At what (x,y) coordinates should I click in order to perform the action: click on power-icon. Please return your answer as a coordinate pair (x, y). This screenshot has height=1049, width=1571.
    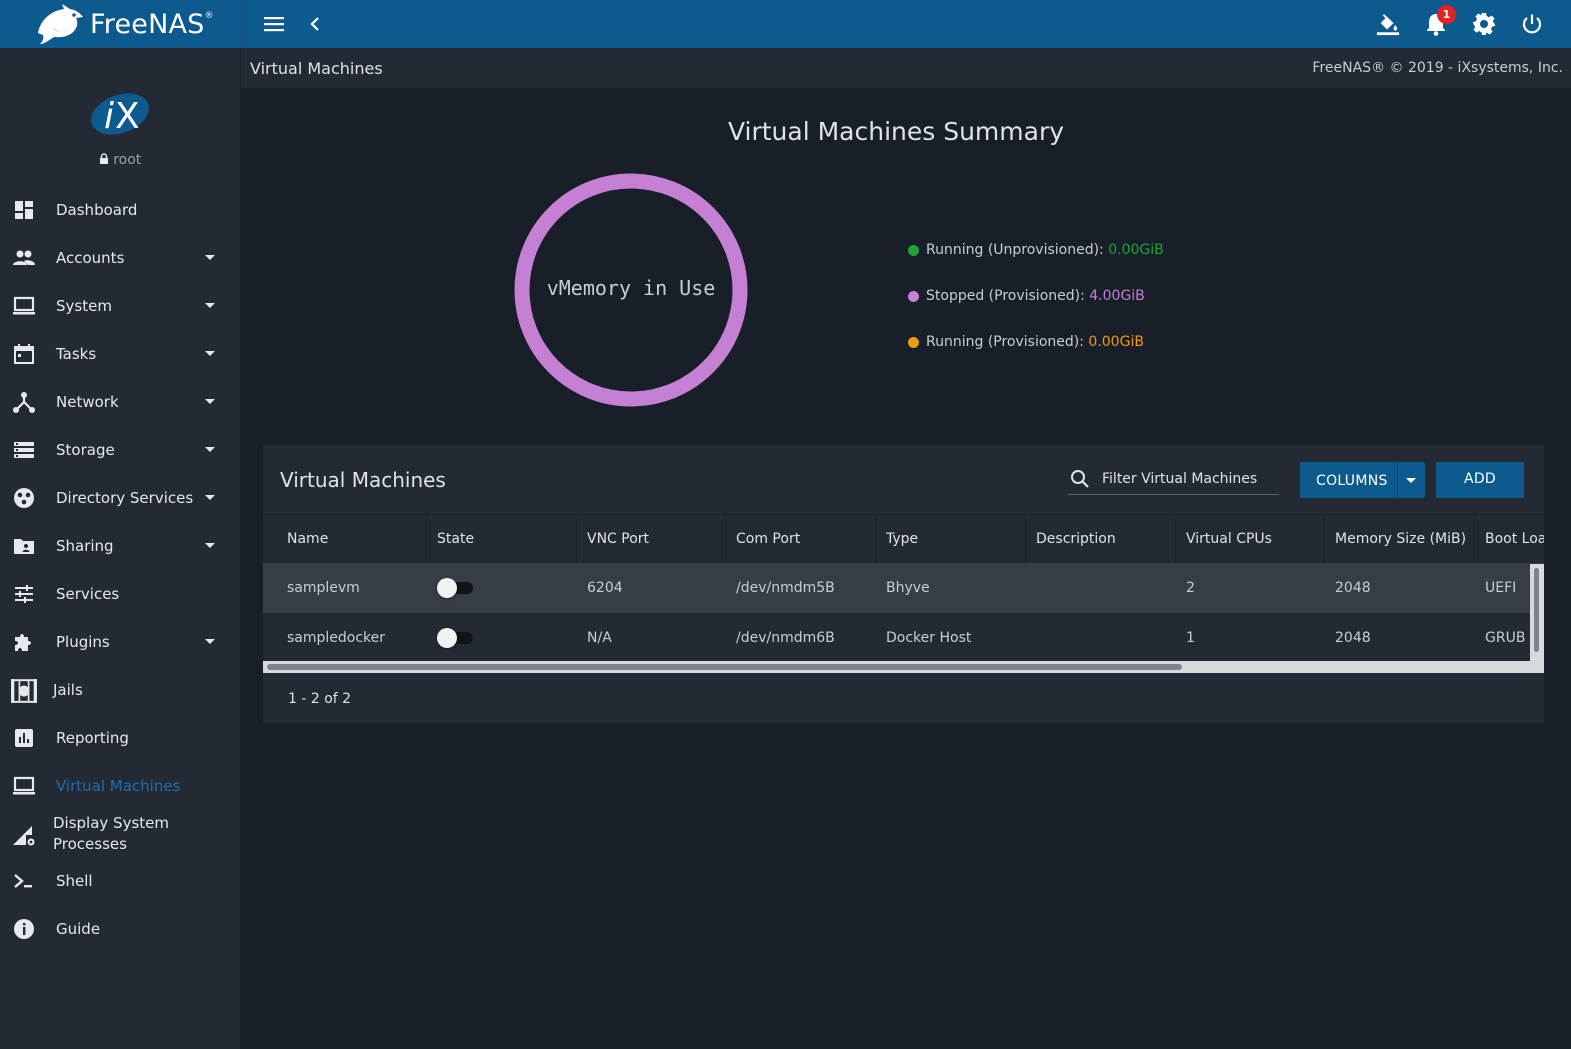
    Looking at the image, I should click on (1532, 24).